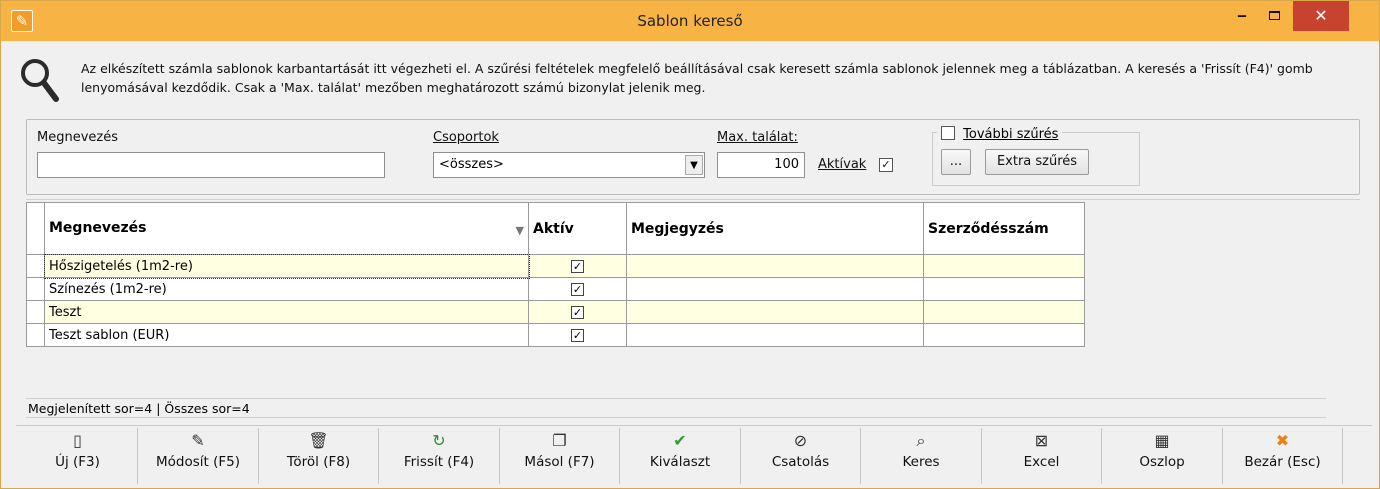  What do you see at coordinates (694, 165) in the screenshot?
I see `chevron-down-icon: ▼` at bounding box center [694, 165].